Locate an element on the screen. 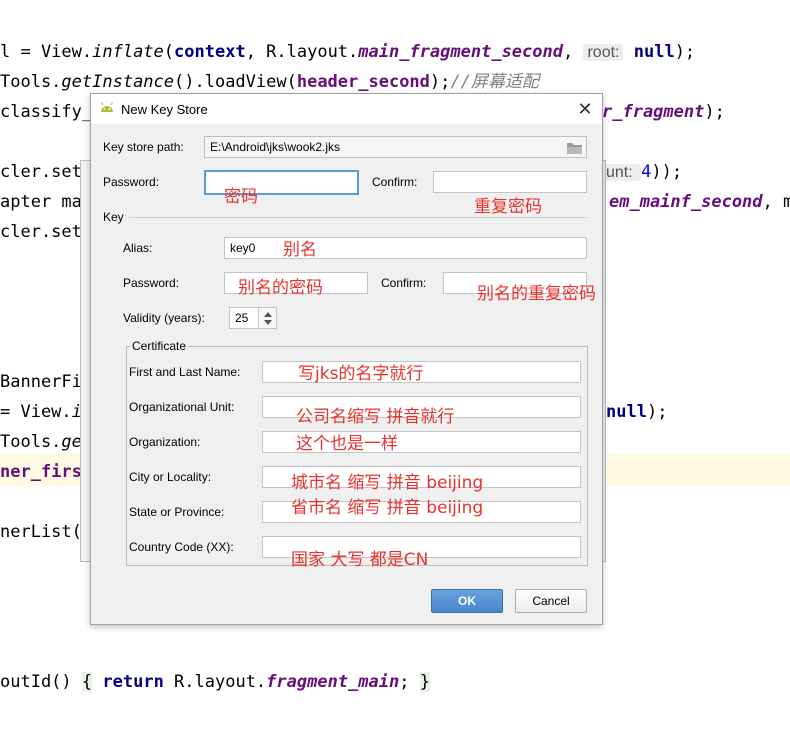 This screenshot has height=743, width=790. code-token: root: is located at coordinates (603, 52).